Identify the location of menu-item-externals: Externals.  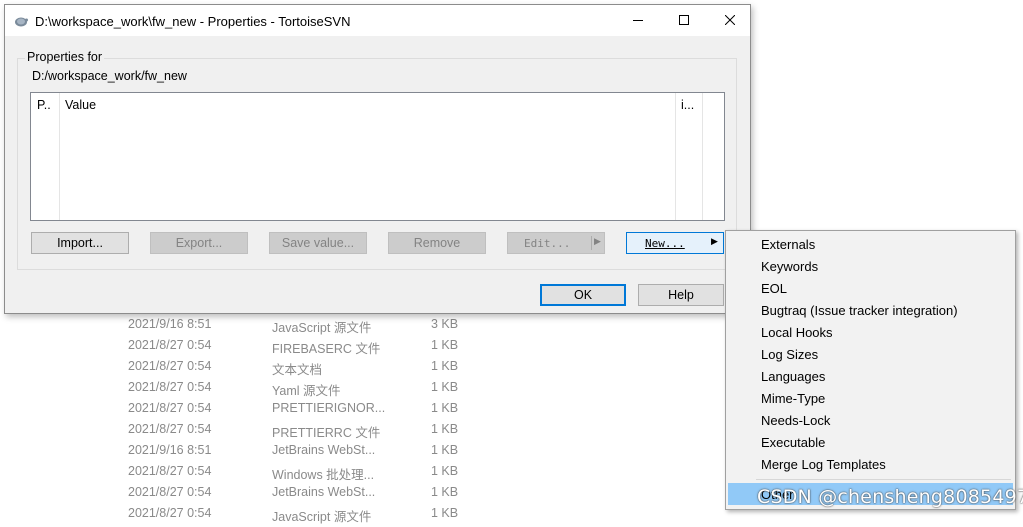
(870, 244).